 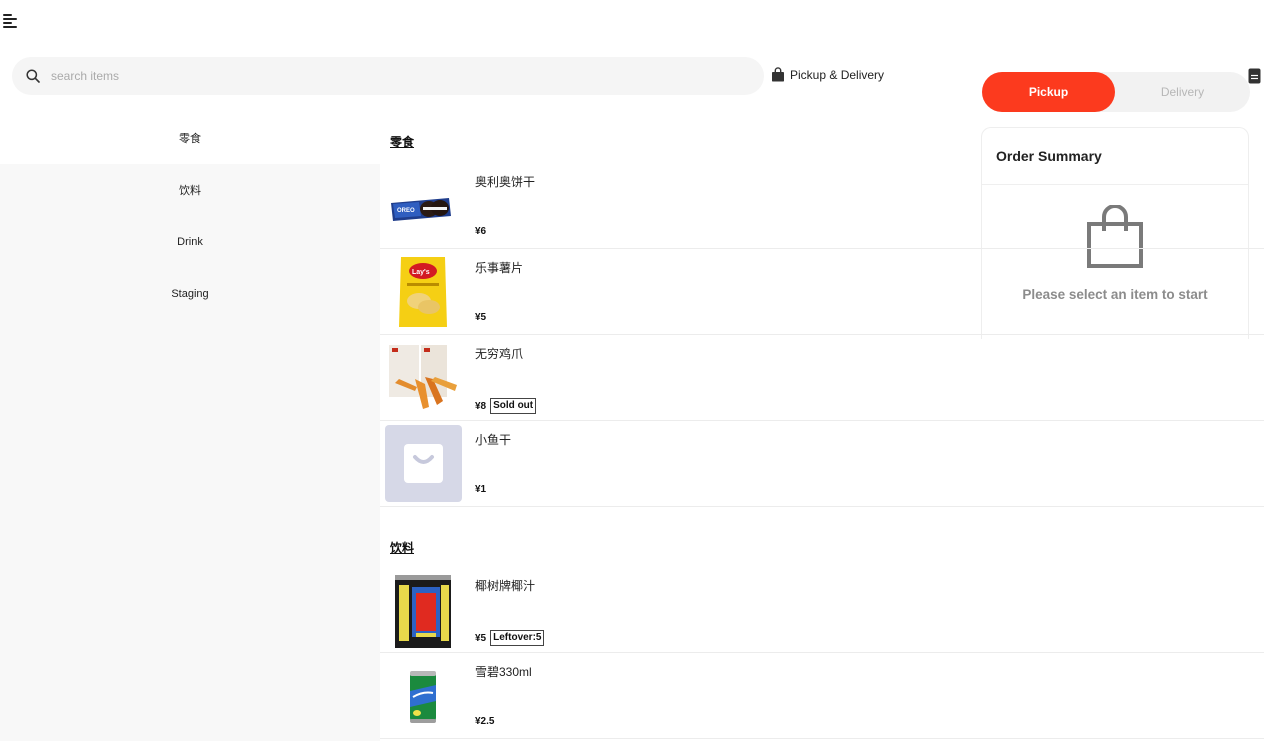 I want to click on item-price-row: ¥6, so click(x=480, y=231).